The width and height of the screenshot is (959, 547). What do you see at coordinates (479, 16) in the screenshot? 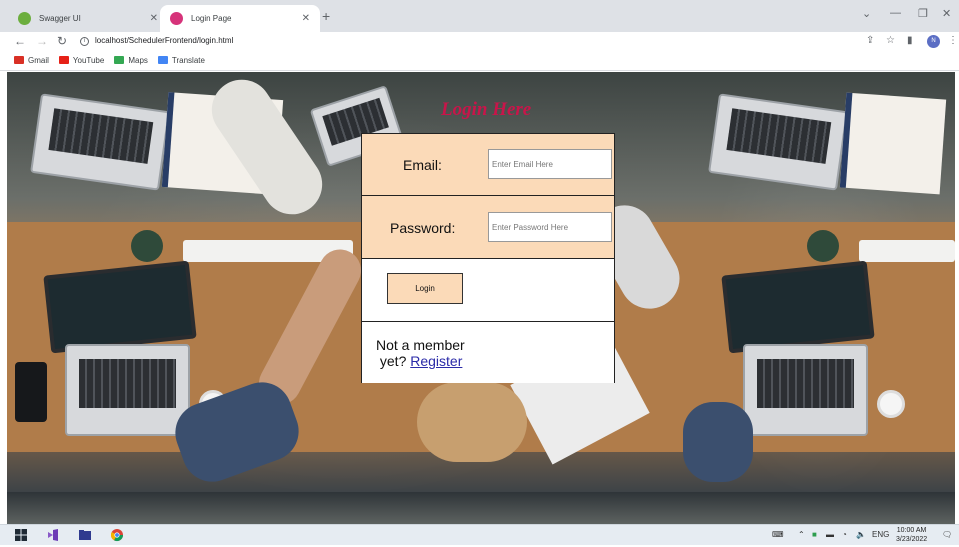
I see `browser-tabstrip: Swagger UI ✕ Login Page ✕ + ⌄ — ❐ ✕` at bounding box center [479, 16].